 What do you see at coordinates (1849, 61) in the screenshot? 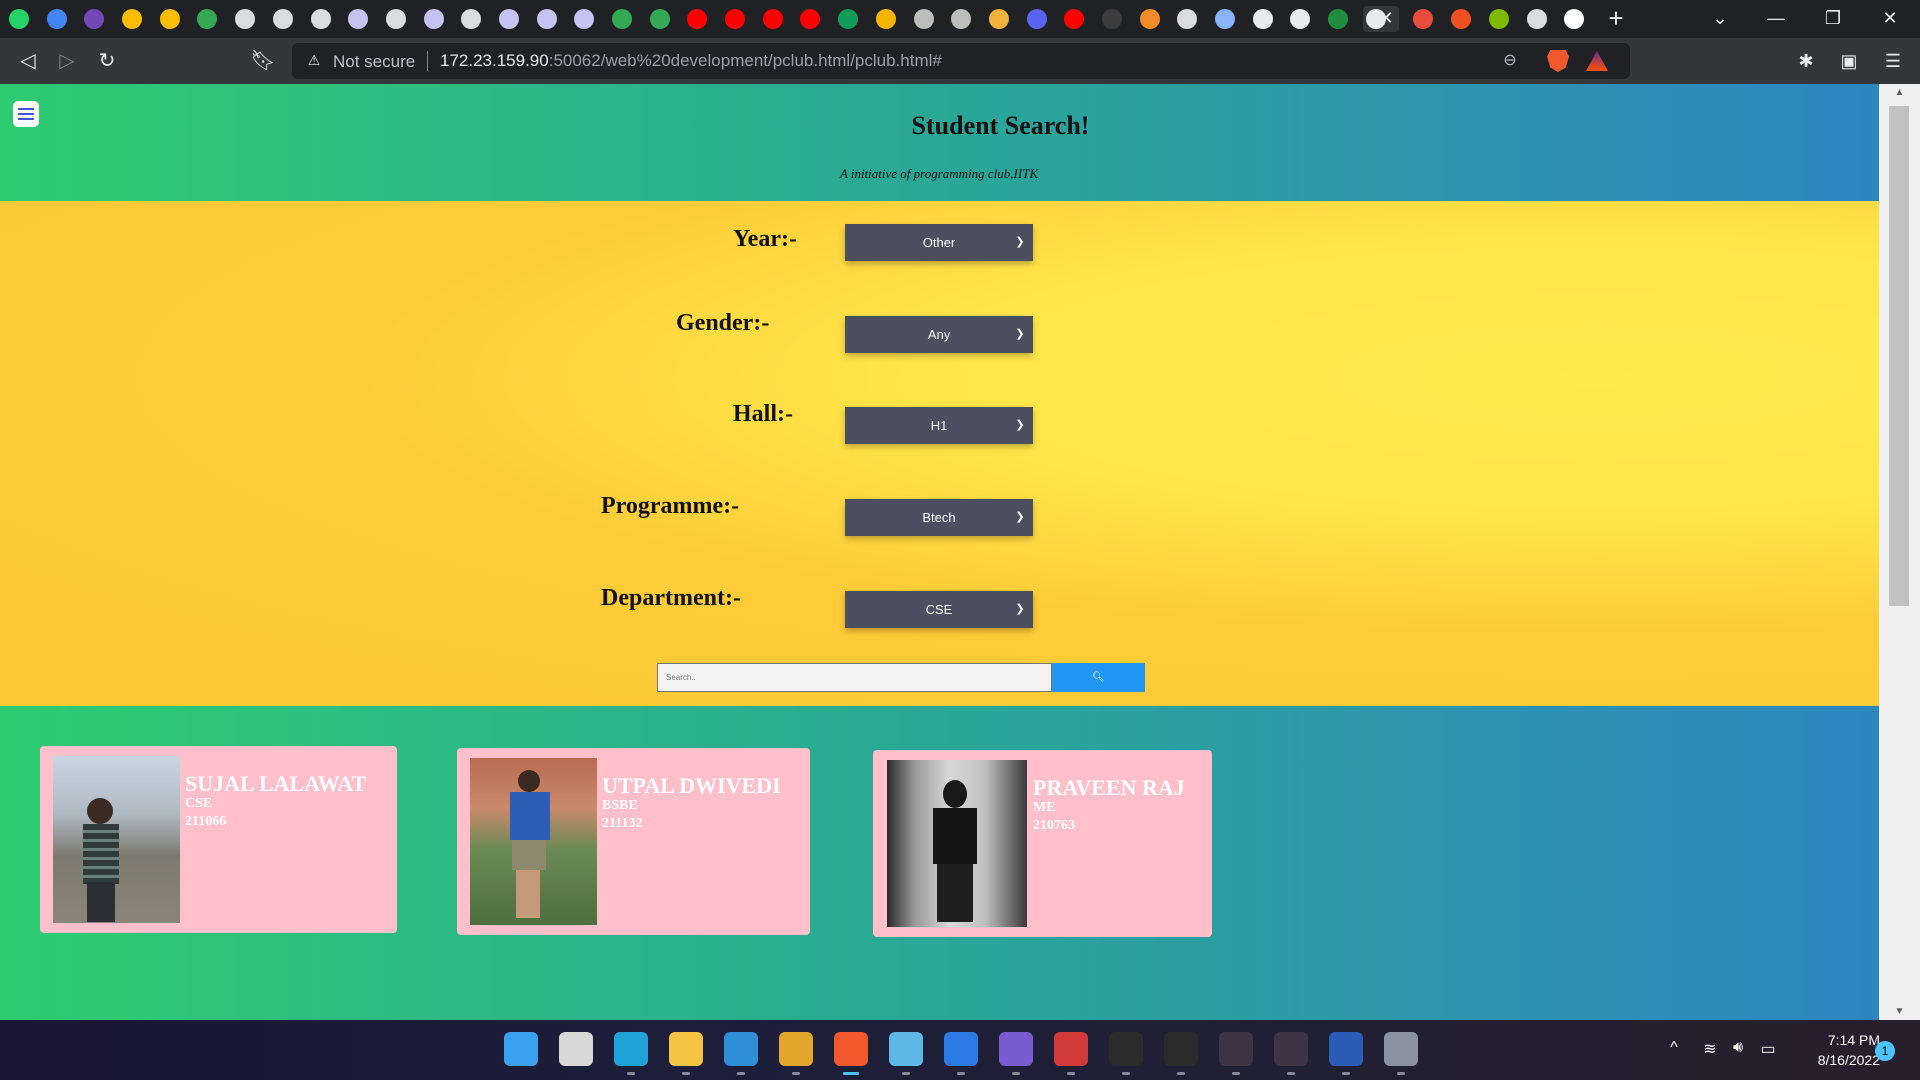
I see `wallet-icon: ▣` at bounding box center [1849, 61].